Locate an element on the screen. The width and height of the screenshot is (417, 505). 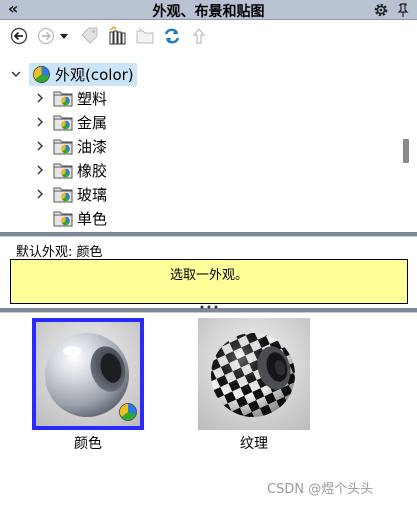
forward-arrow-icon is located at coordinates (46, 36).